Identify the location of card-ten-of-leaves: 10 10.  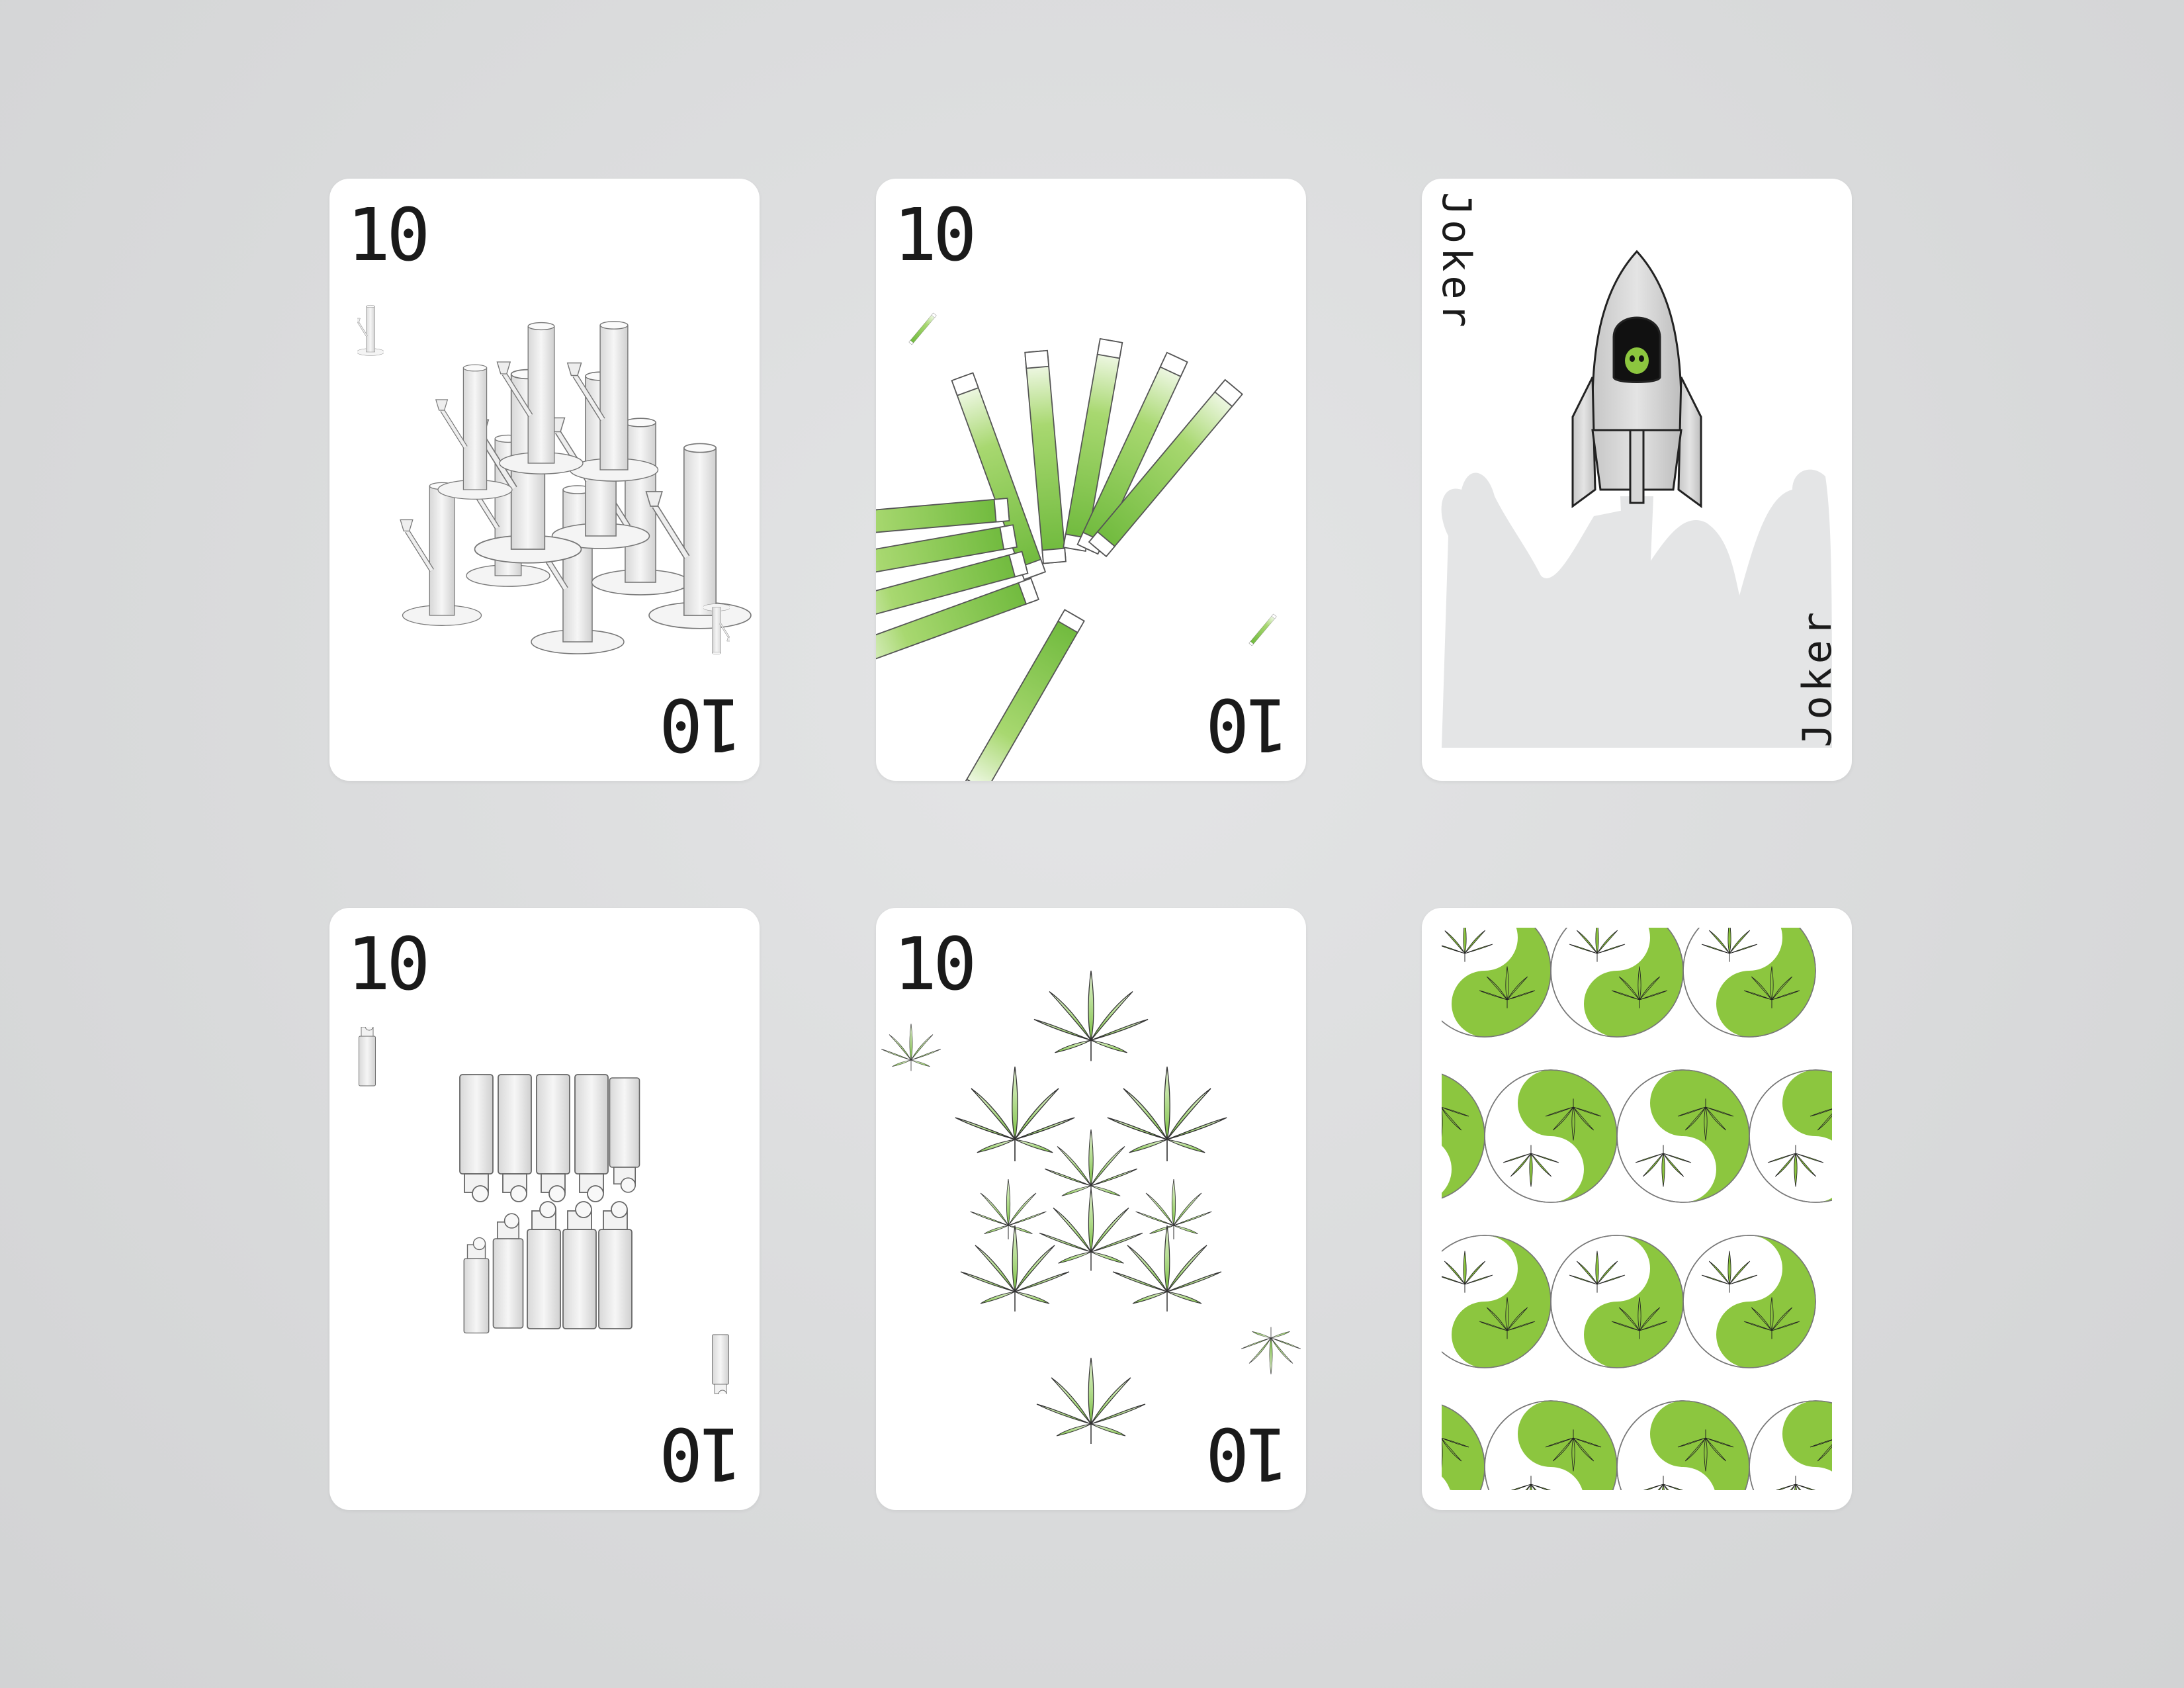
(1091, 1209).